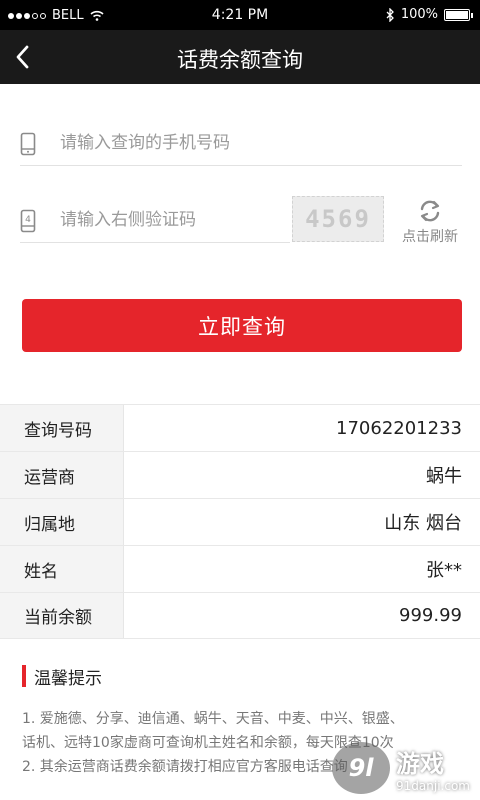  I want to click on watermark: 9l 游戏 91danji.com, so click(401, 768).